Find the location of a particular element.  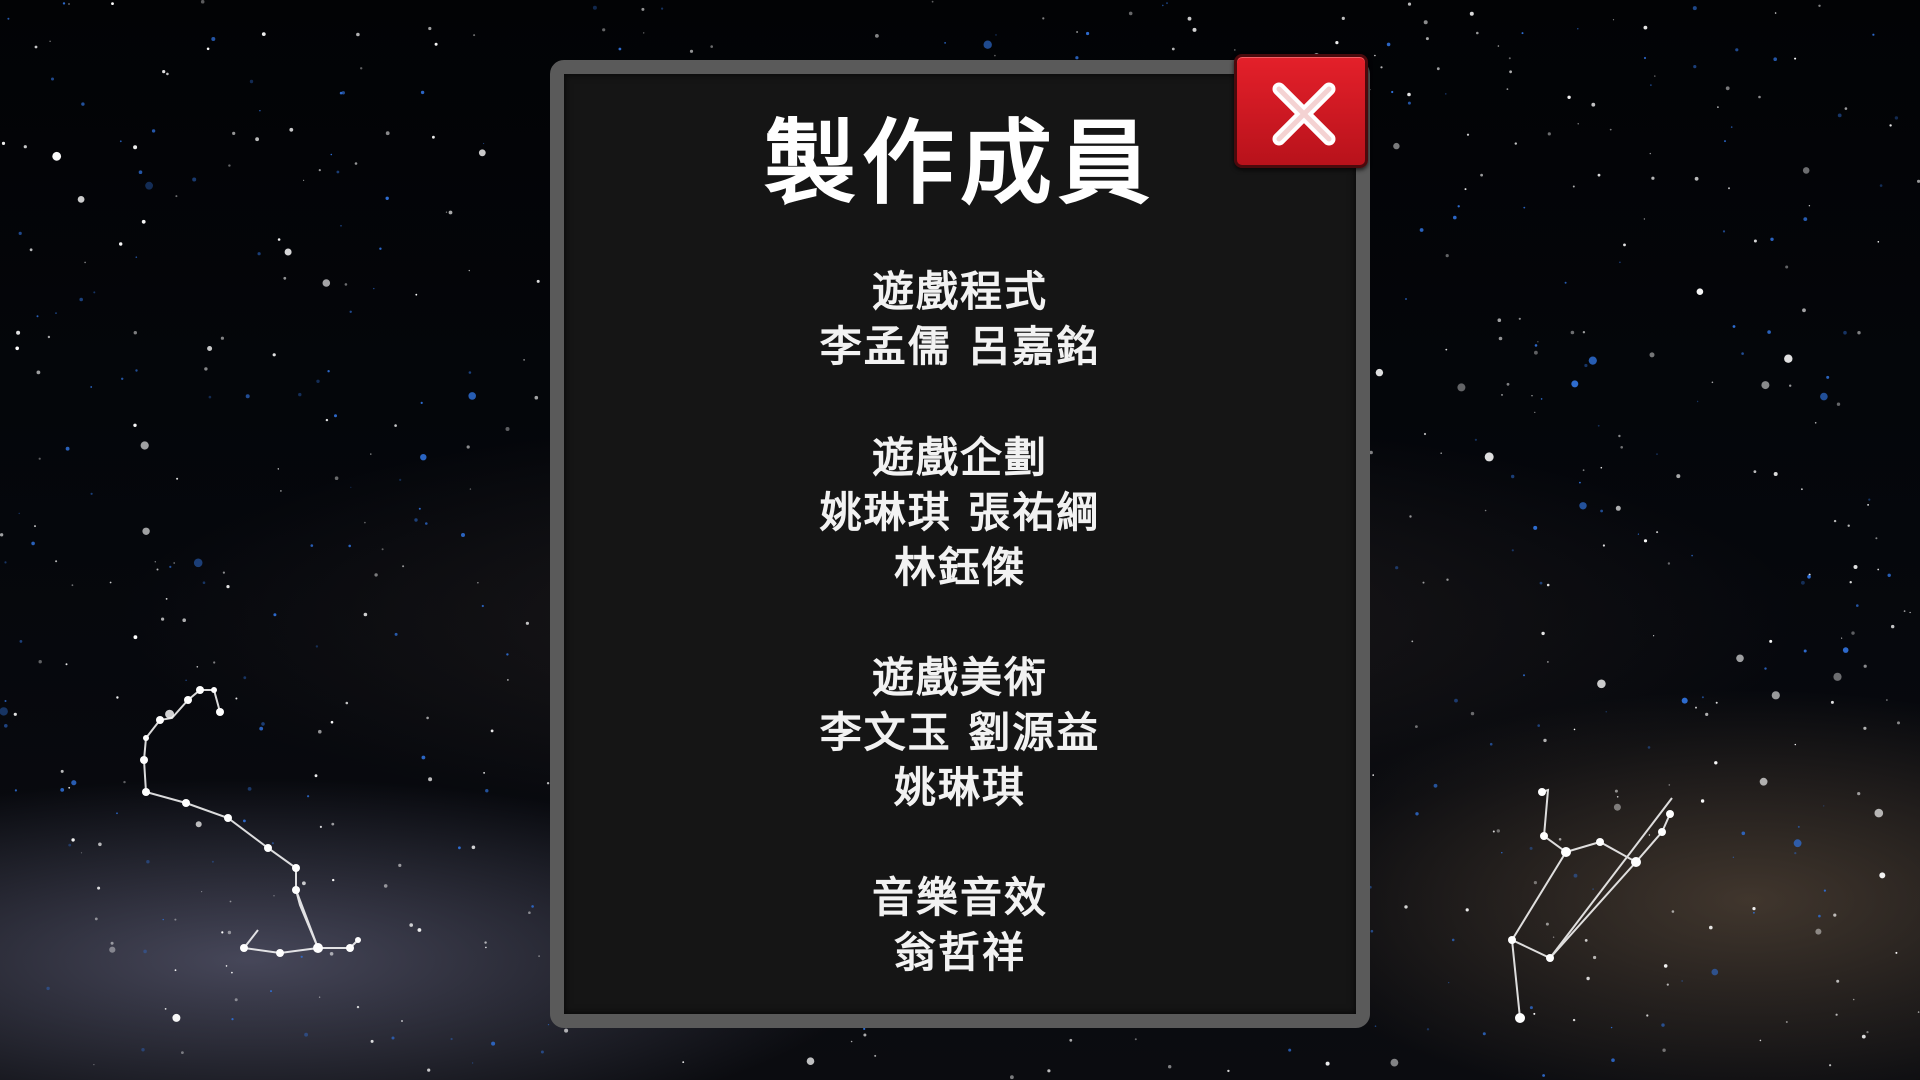

section-role: 音樂音效 is located at coordinates (959, 897).